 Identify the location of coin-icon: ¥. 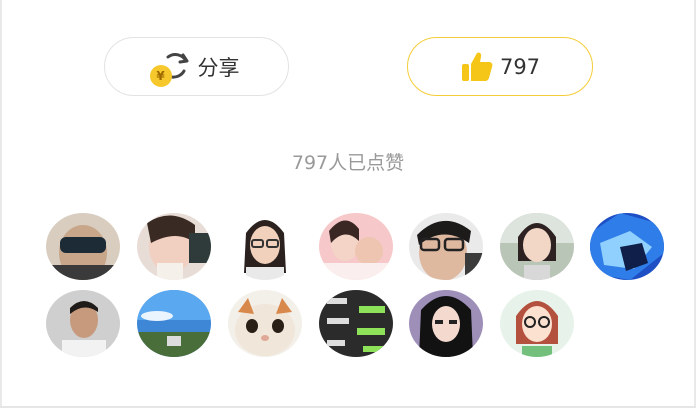
(160, 75).